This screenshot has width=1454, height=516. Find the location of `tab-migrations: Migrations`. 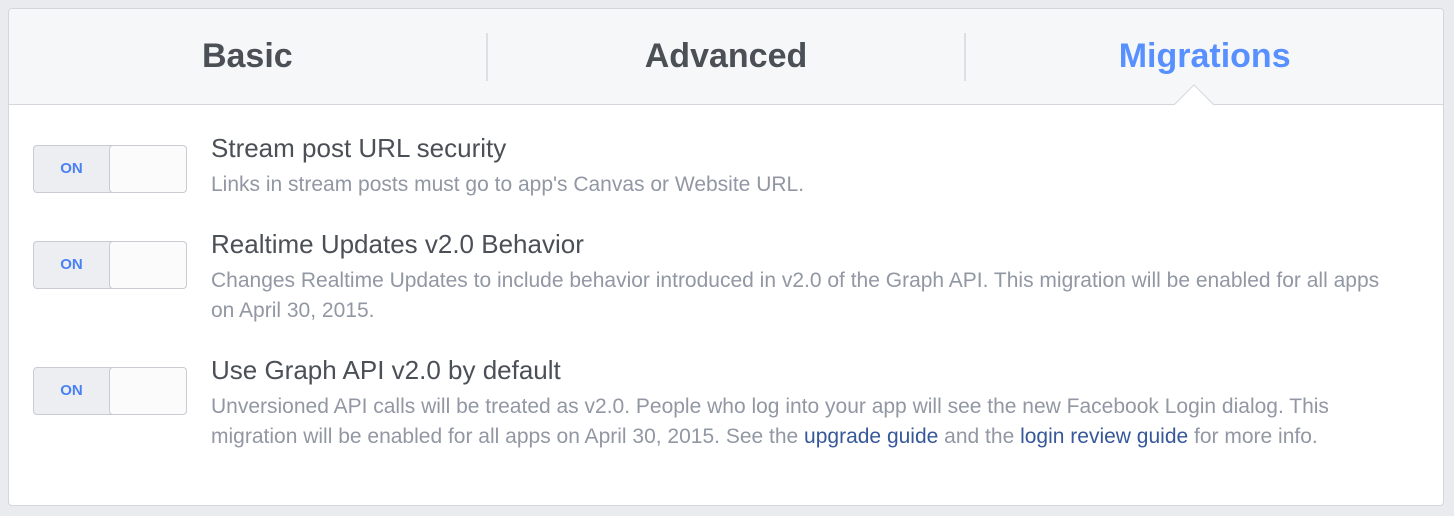

tab-migrations: Migrations is located at coordinates (1204, 56).